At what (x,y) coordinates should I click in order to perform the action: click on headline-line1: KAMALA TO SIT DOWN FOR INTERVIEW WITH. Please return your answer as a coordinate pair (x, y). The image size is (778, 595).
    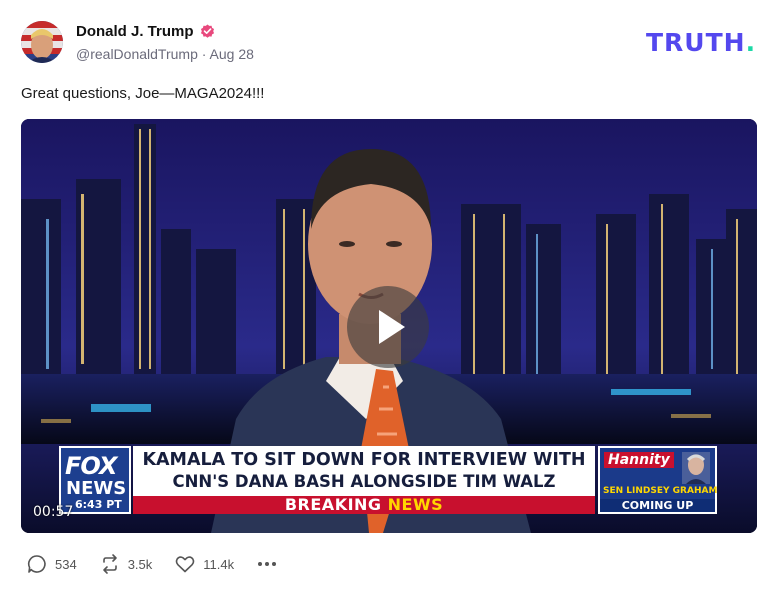
    Looking at the image, I should click on (364, 460).